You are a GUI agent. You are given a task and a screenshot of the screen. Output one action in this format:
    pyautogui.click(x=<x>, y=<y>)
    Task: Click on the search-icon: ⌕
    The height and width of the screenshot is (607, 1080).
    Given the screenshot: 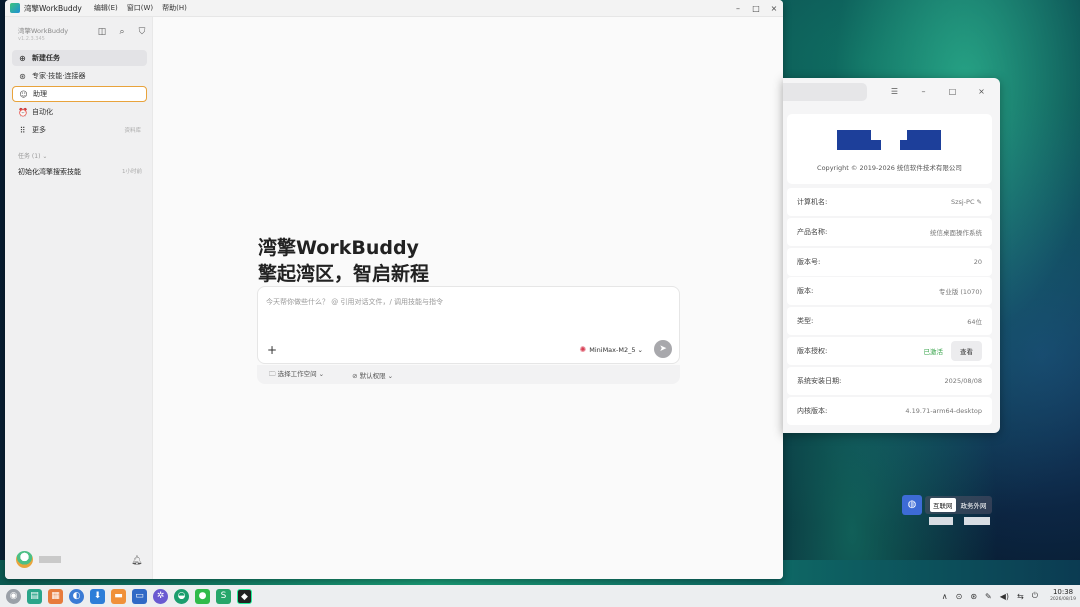 What is the action you would take?
    pyautogui.click(x=122, y=32)
    